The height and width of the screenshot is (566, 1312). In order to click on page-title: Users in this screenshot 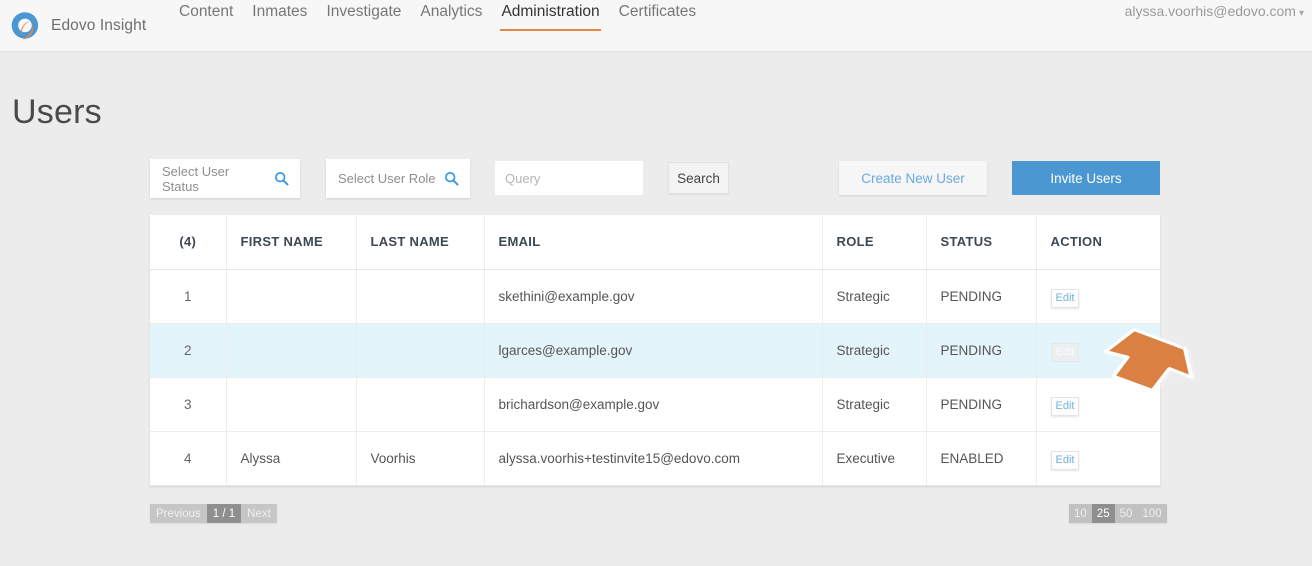, I will do `click(57, 111)`.